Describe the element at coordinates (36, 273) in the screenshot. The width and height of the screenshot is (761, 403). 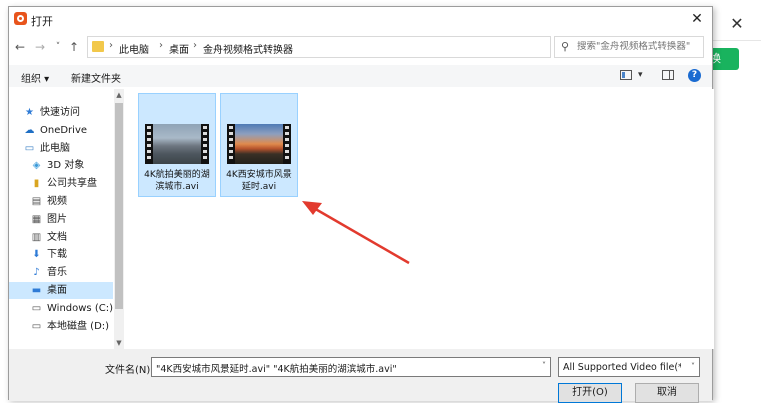
I see `music-icon: ♪` at that location.